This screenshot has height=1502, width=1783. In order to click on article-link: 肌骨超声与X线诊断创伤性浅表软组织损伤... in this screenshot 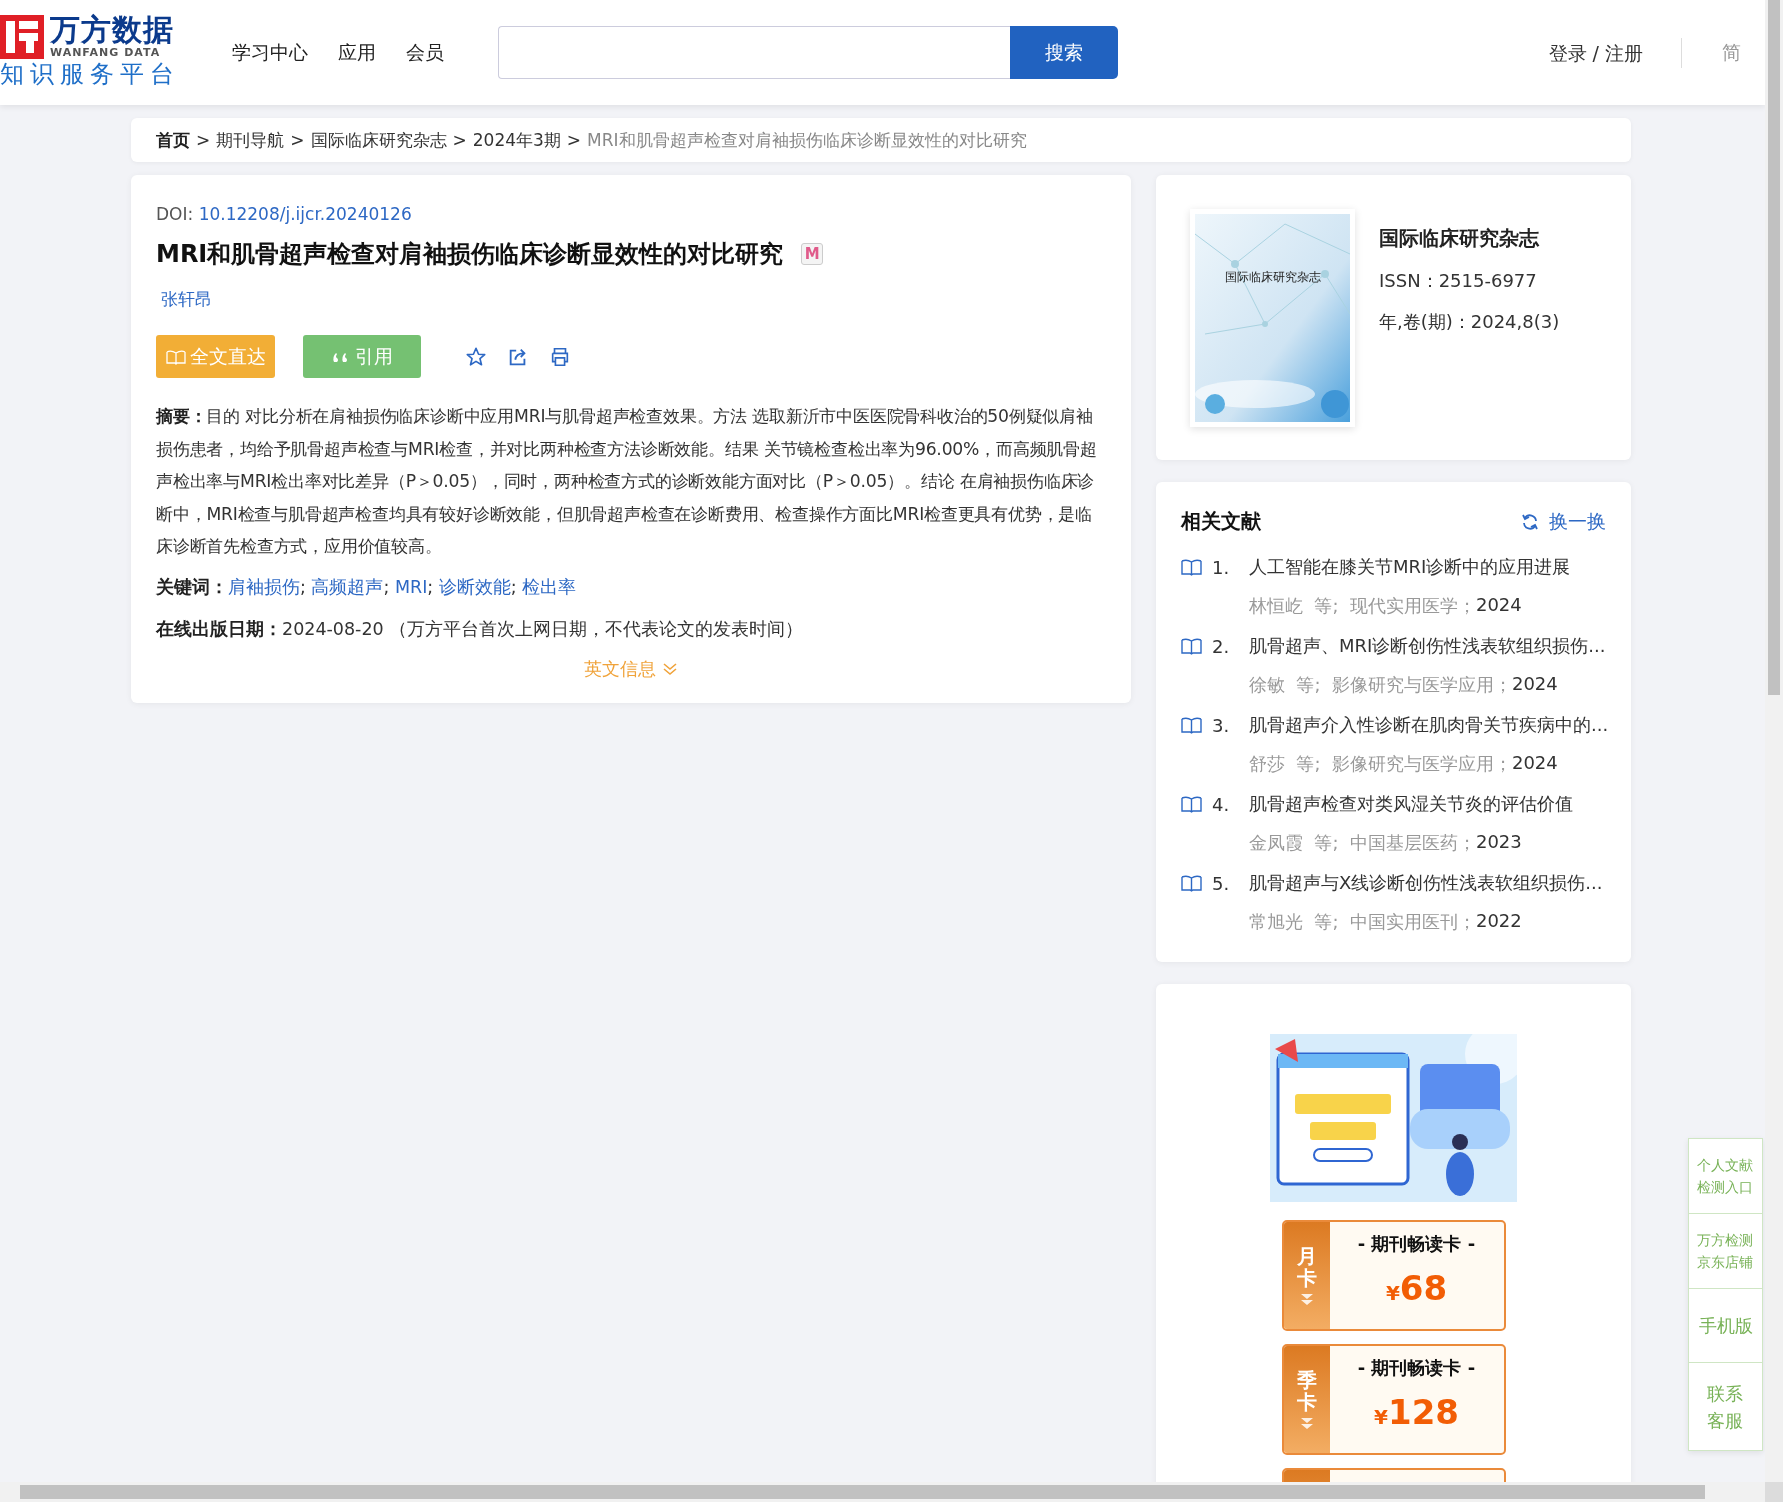, I will do `click(1427, 883)`.